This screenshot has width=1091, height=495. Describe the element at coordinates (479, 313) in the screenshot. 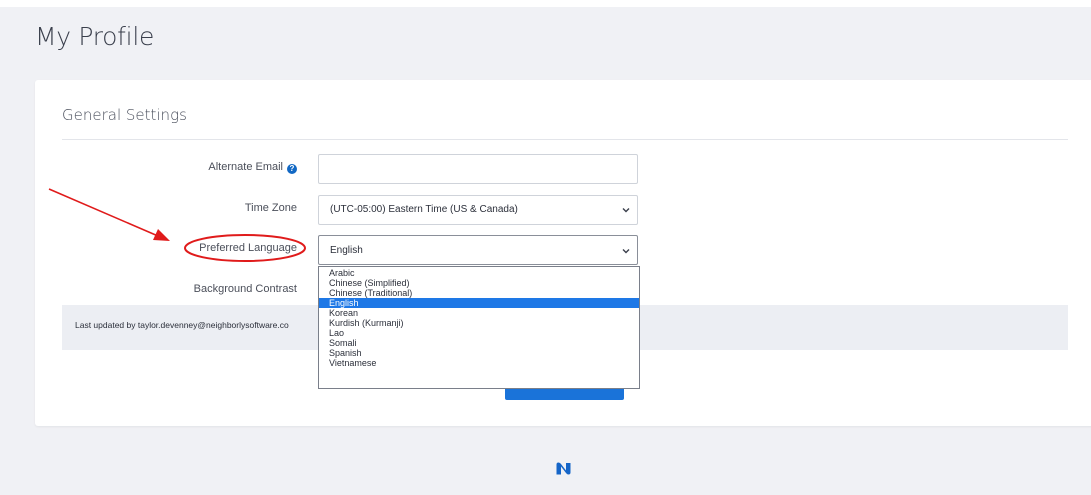

I see `language-option: Korean` at that location.